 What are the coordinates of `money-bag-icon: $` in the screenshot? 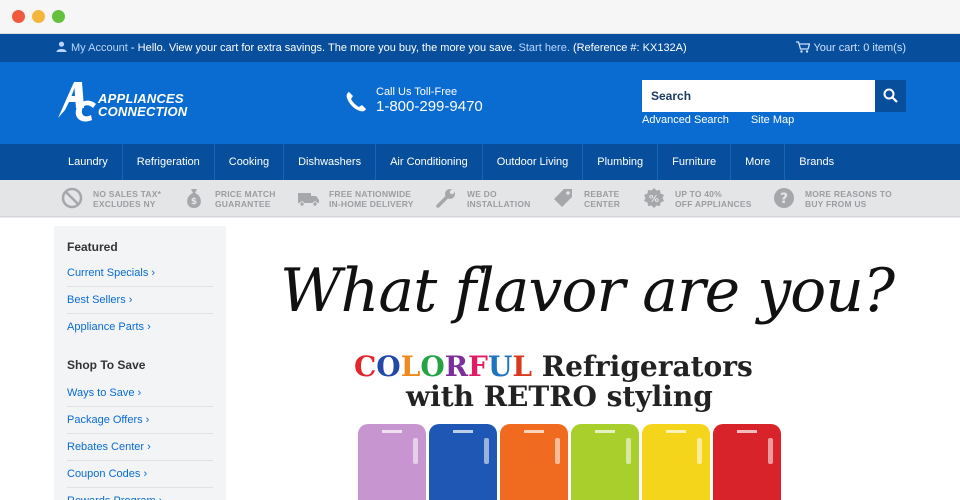 It's located at (194, 198).